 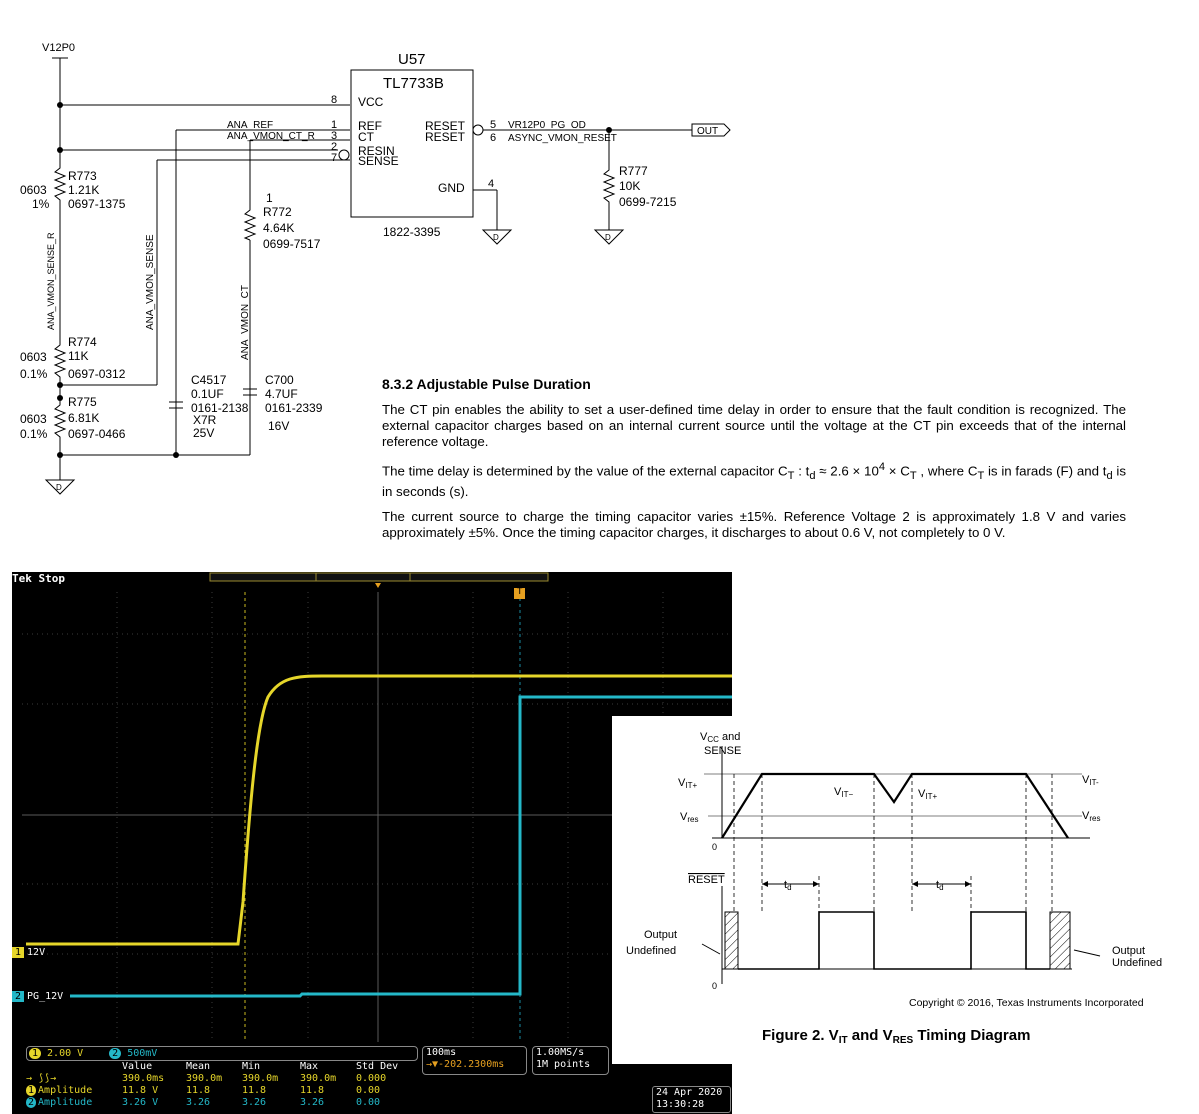 I want to click on pin-sense: SENSE, so click(x=378, y=161).